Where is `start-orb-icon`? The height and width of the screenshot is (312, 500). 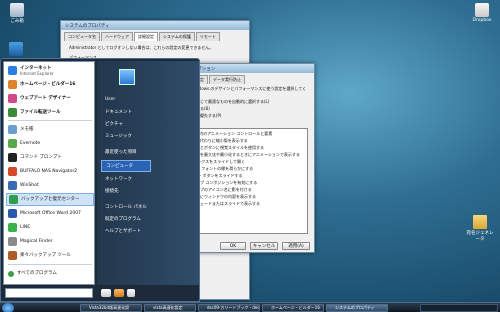 start-orb-icon is located at coordinates (8, 307).